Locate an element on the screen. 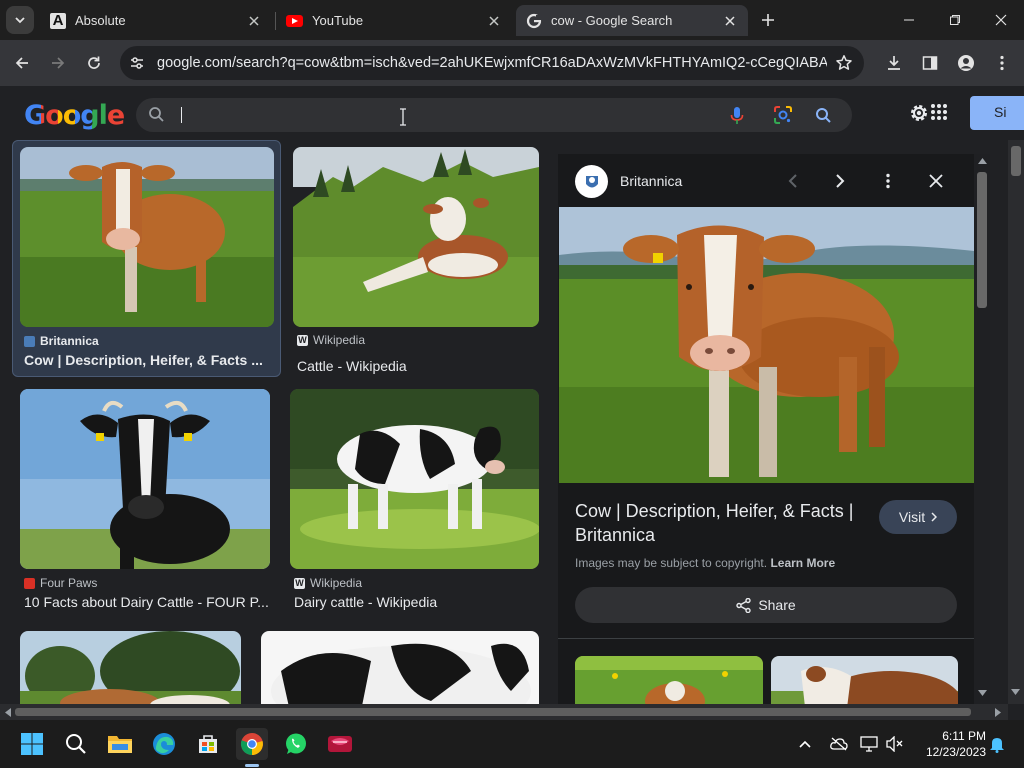 This screenshot has width=1024, height=768. four-paws-favicon-icon is located at coordinates (29, 583).